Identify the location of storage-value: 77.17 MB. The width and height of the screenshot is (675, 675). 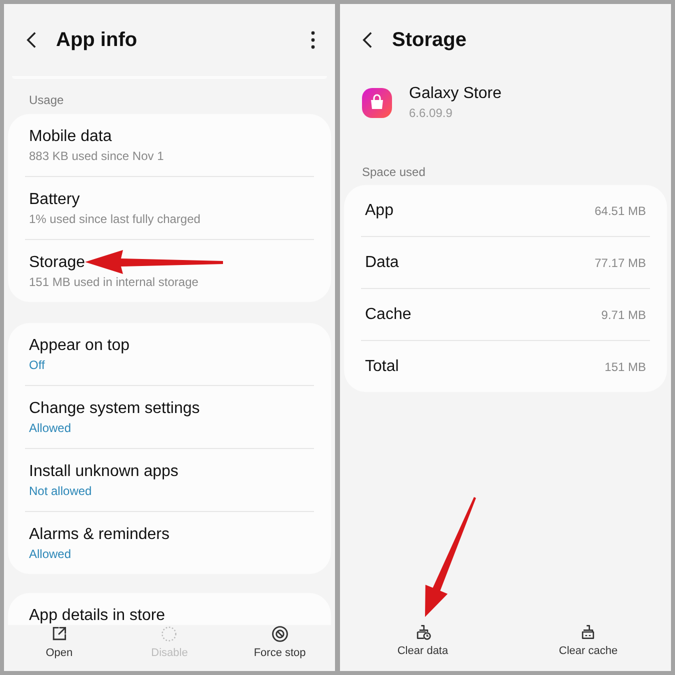
(620, 263).